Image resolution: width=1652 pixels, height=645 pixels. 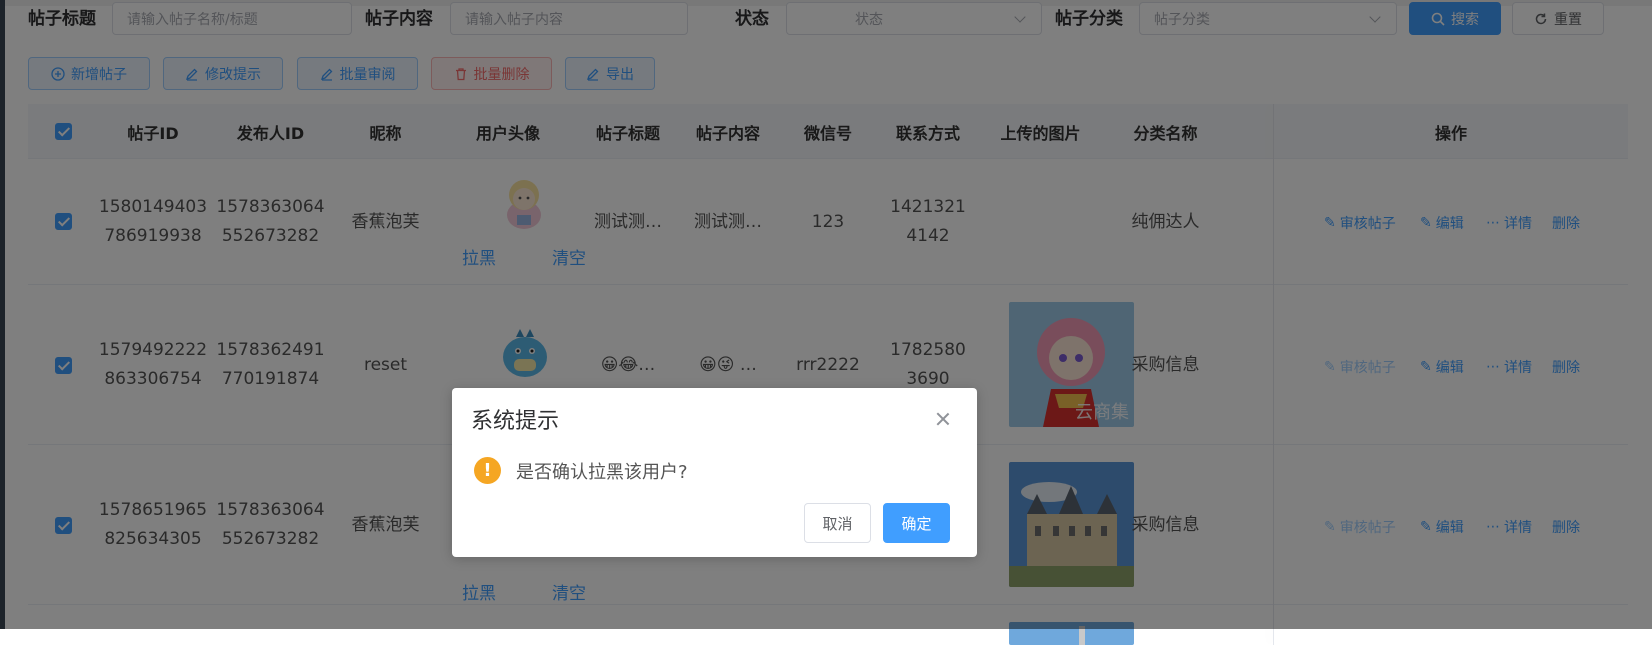 I want to click on cancel-label: 取消, so click(x=837, y=523).